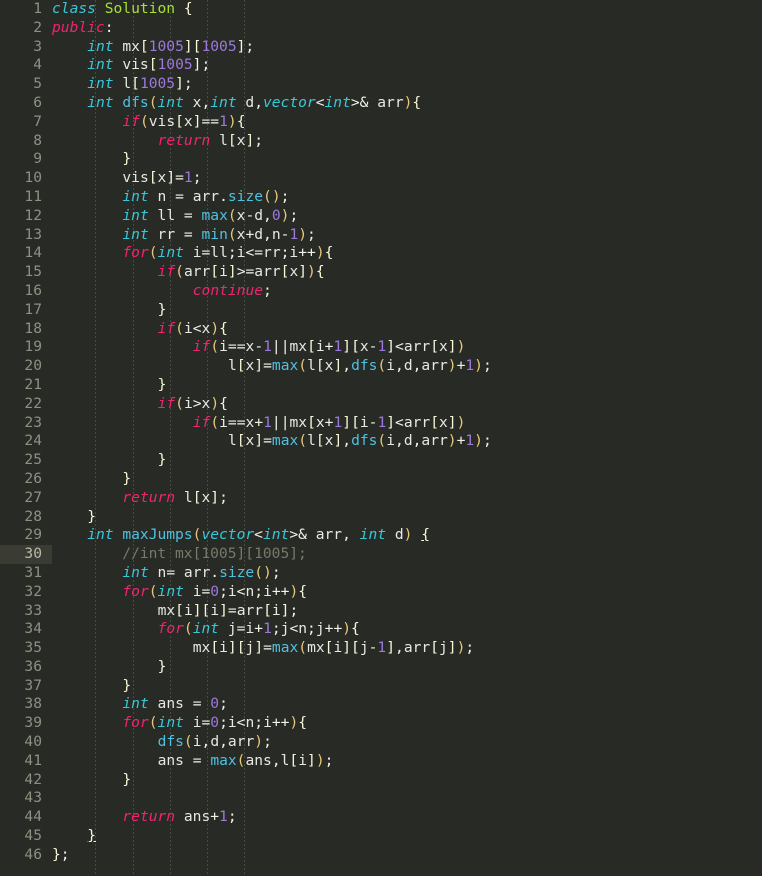 The width and height of the screenshot is (762, 876). Describe the element at coordinates (407, 9) in the screenshot. I see `code-line-text: class Solution {` at that location.